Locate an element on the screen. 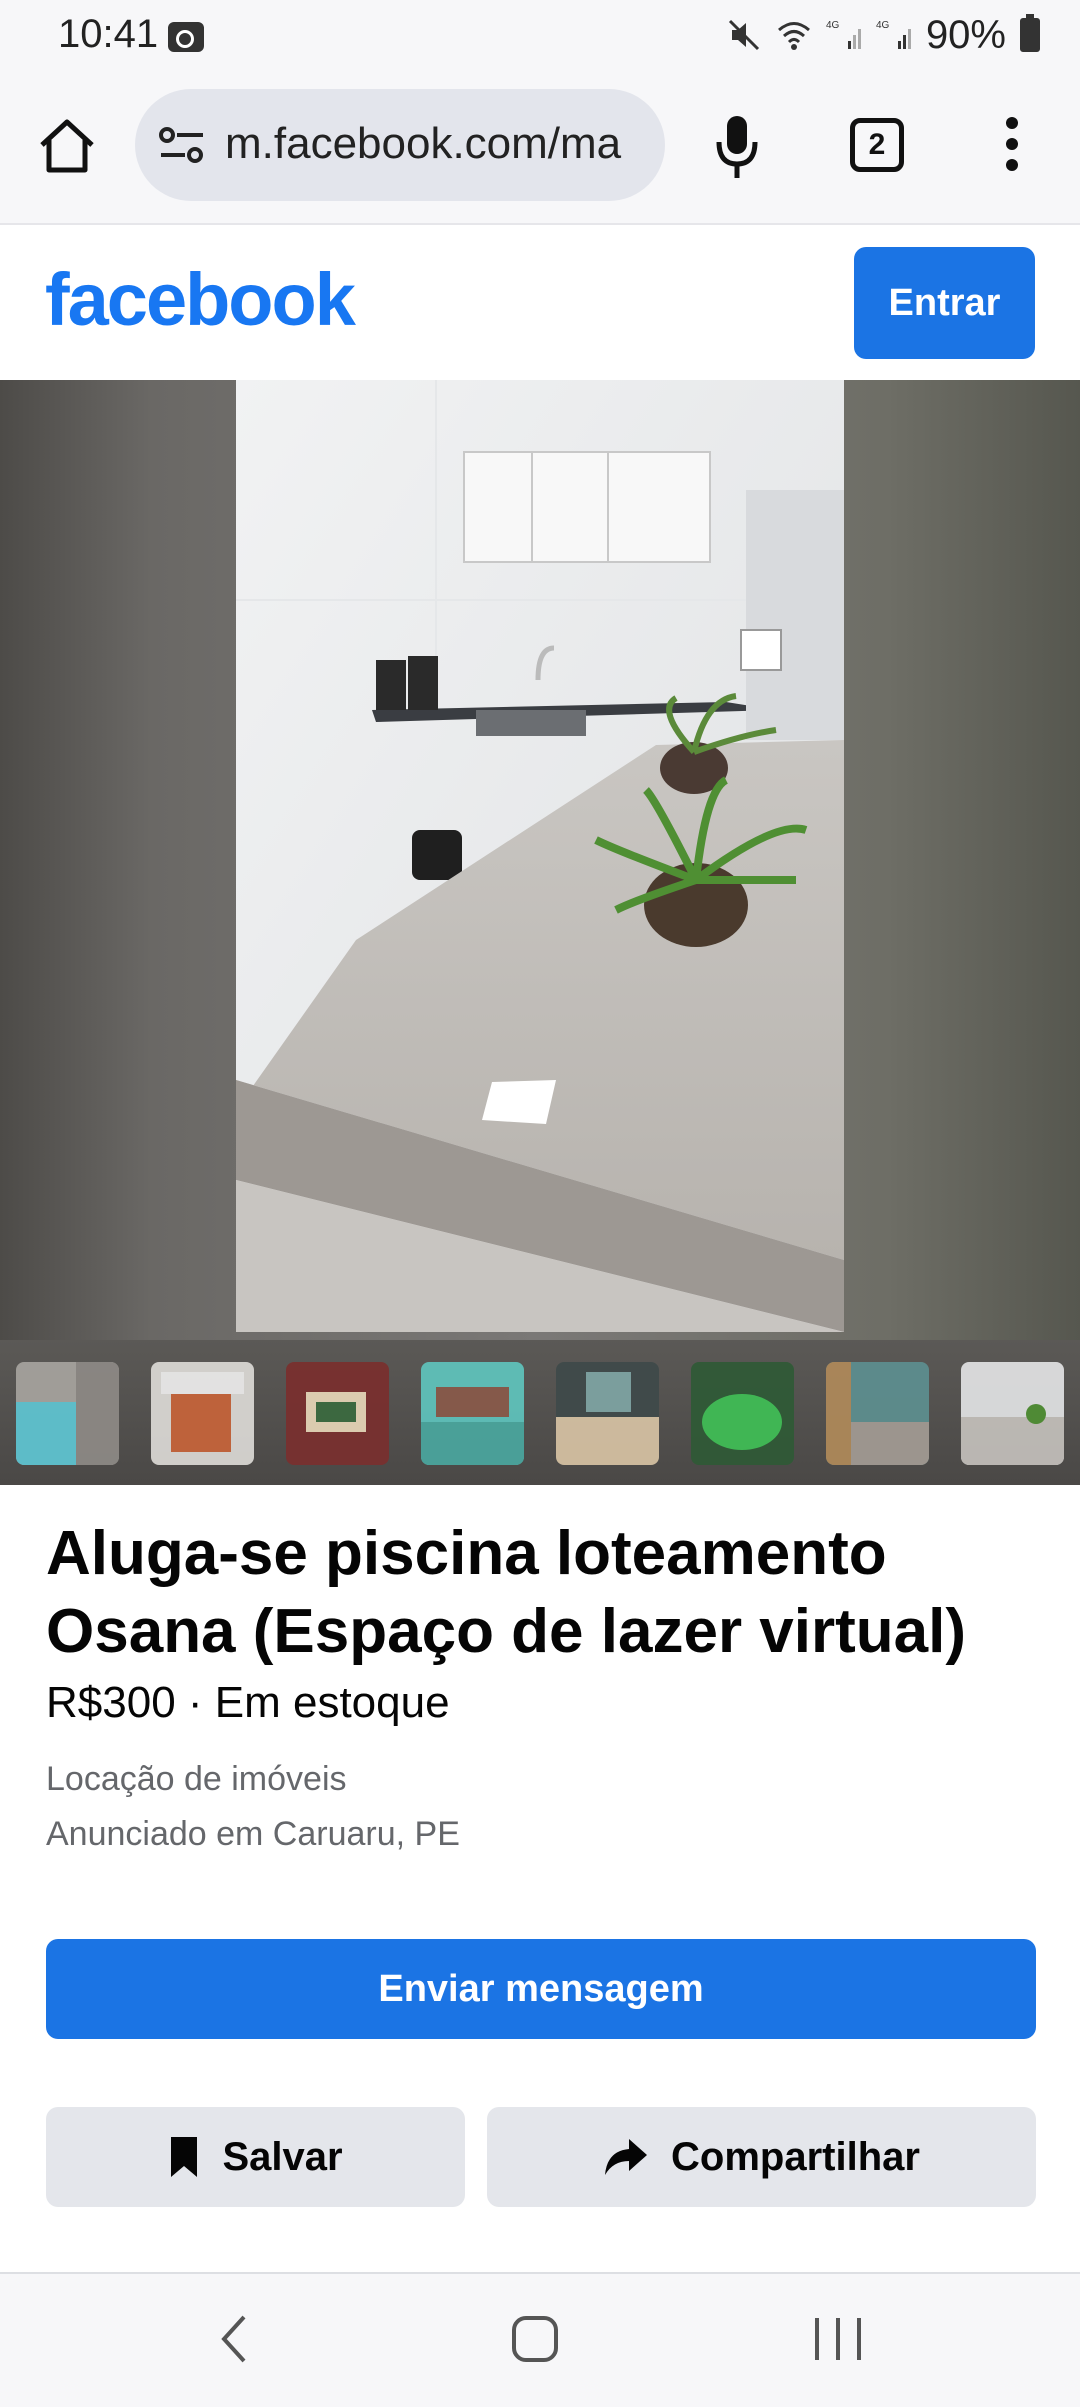 The width and height of the screenshot is (1080, 2407). site-header: facebook Entrar is located at coordinates (540, 303).